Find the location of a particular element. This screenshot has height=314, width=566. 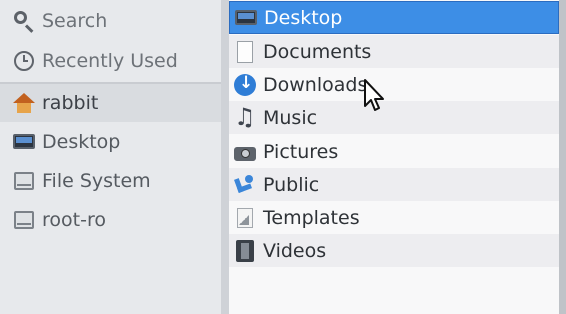

sidebar-item-search: Search is located at coordinates (110, 21).